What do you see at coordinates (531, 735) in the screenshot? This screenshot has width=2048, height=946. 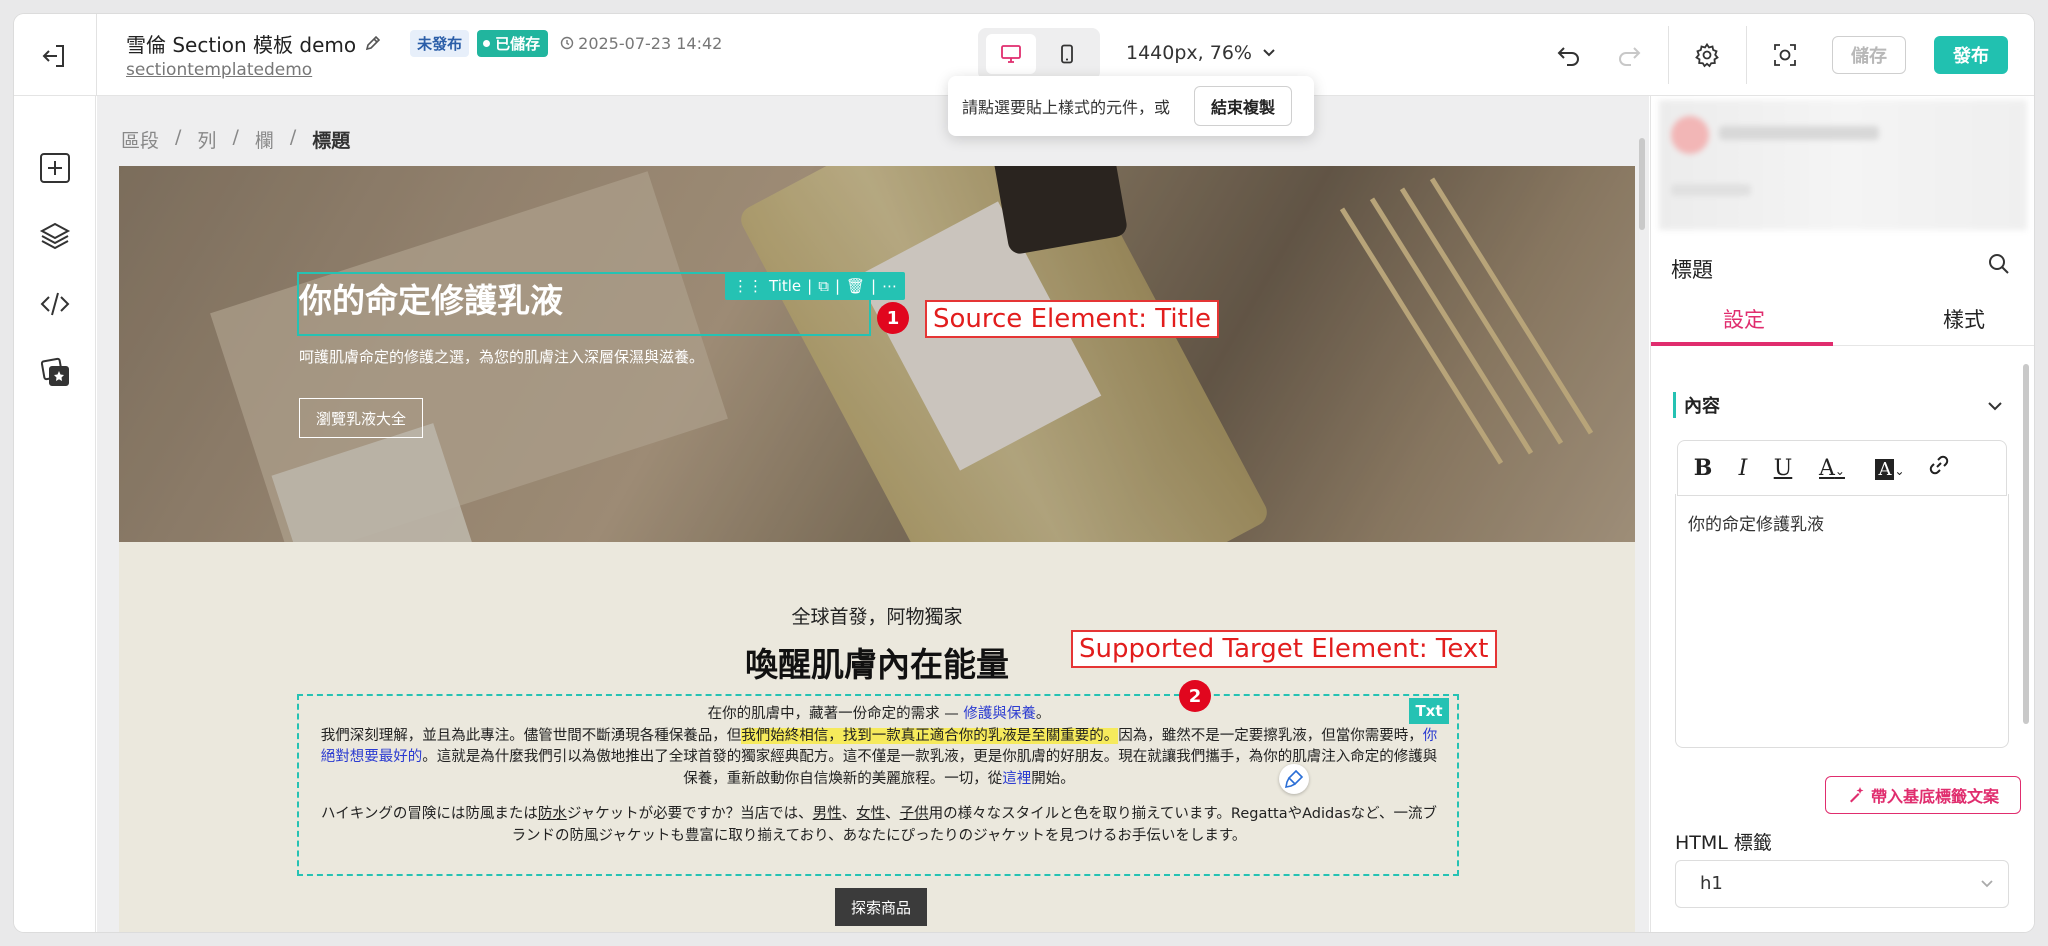 I see `text-run: 我們深刻理解，並且為此專注。儘管世間不斷湧現各種保養品，但` at bounding box center [531, 735].